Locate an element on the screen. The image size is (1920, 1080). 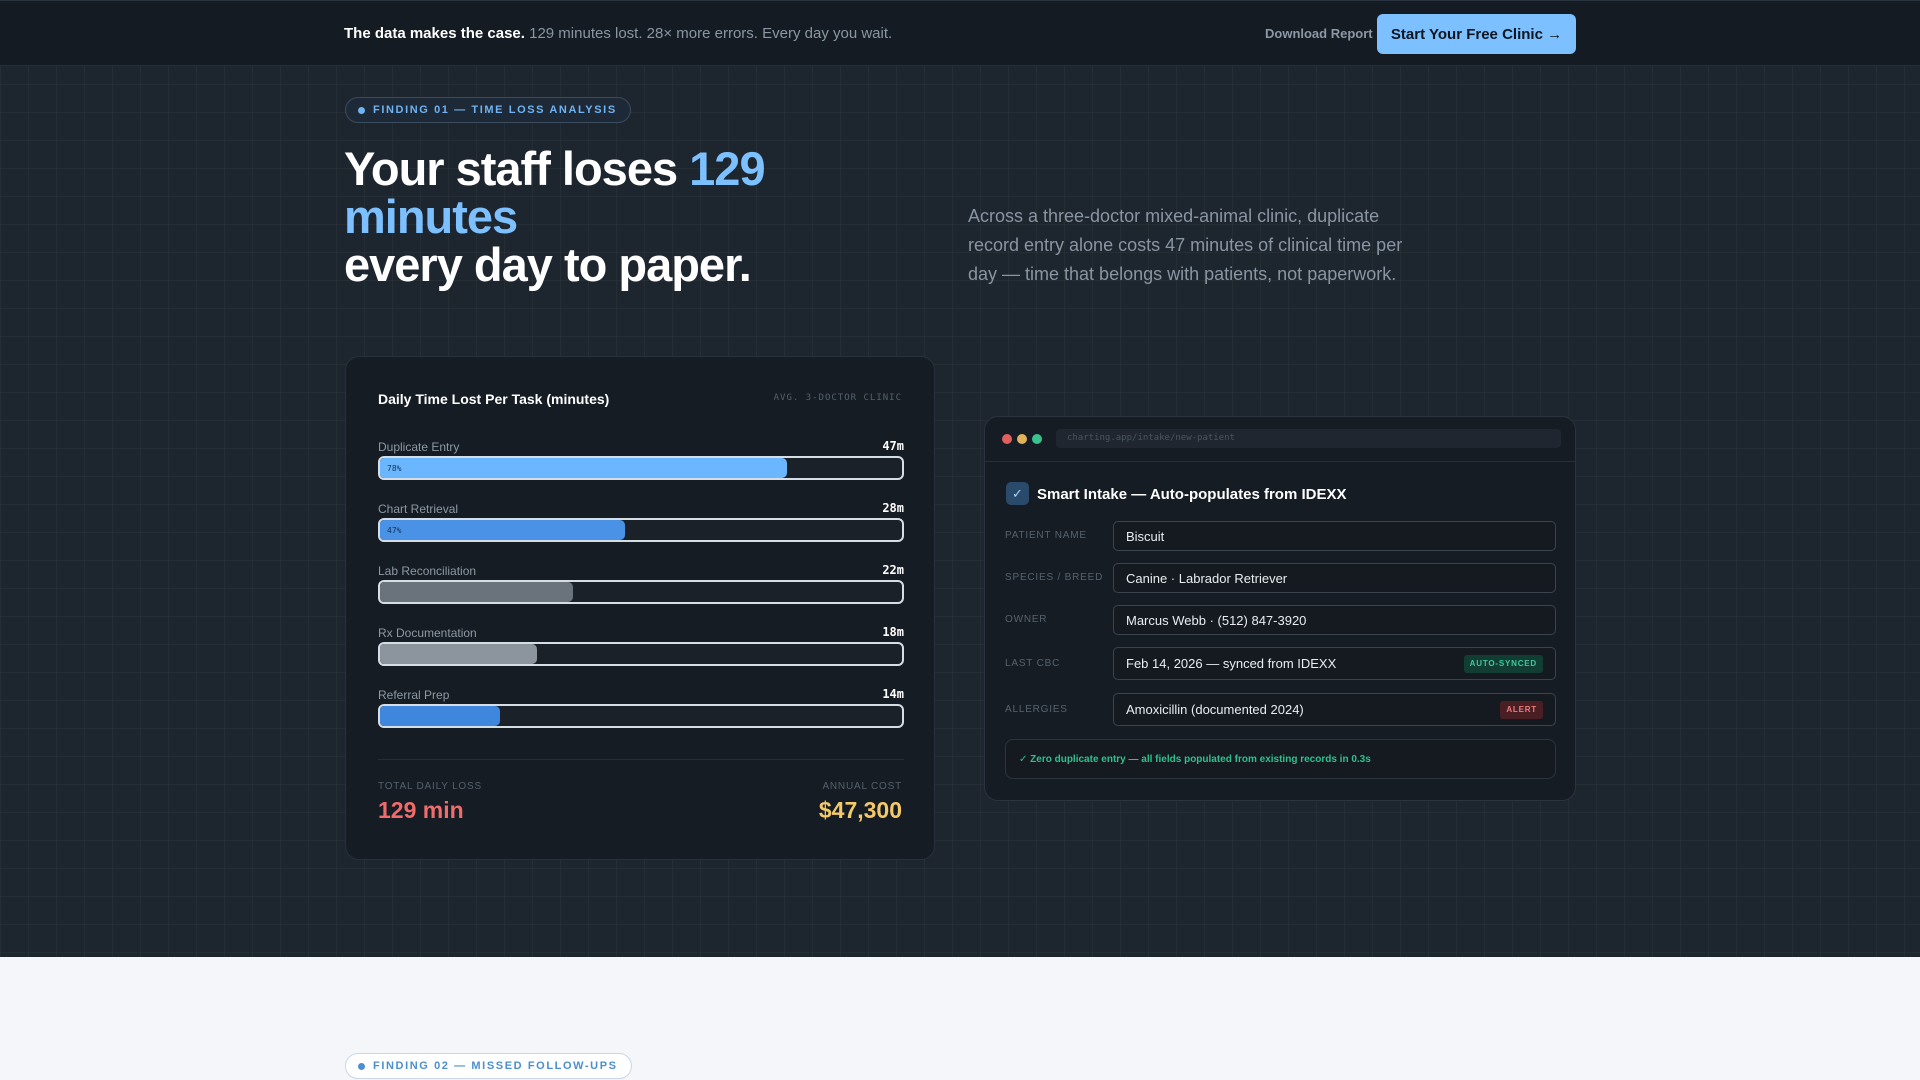
species-breed-label: SPECIES / BREED is located at coordinates (1054, 577).